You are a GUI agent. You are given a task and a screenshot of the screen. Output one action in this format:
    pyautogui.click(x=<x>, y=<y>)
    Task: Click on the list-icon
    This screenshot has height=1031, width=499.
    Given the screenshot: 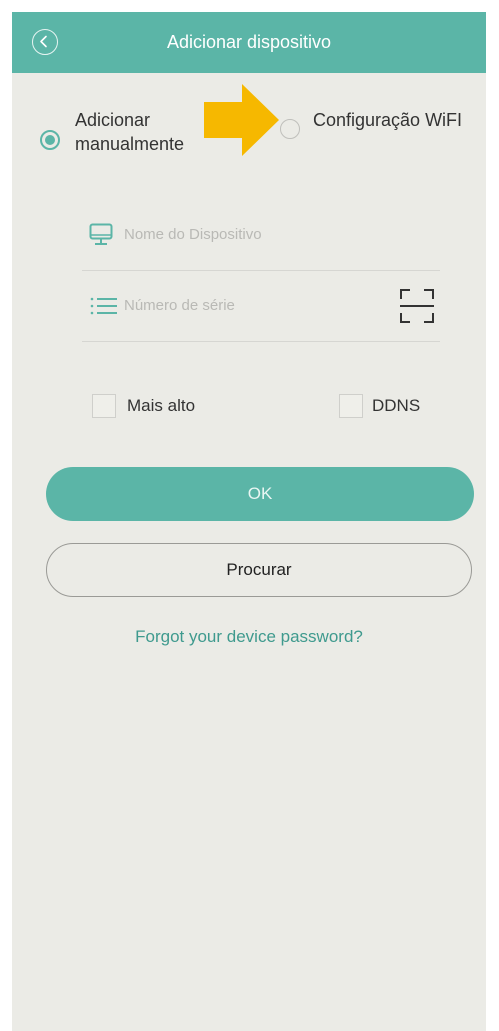 What is the action you would take?
    pyautogui.click(x=103, y=306)
    